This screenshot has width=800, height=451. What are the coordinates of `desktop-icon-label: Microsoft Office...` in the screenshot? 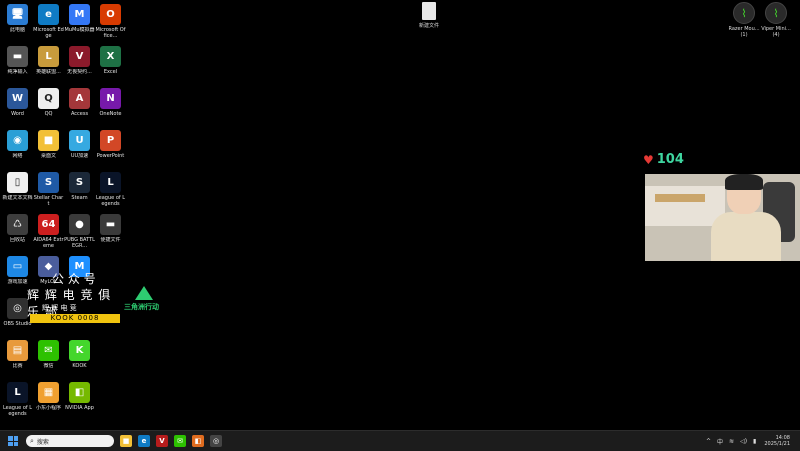 It's located at (110, 33).